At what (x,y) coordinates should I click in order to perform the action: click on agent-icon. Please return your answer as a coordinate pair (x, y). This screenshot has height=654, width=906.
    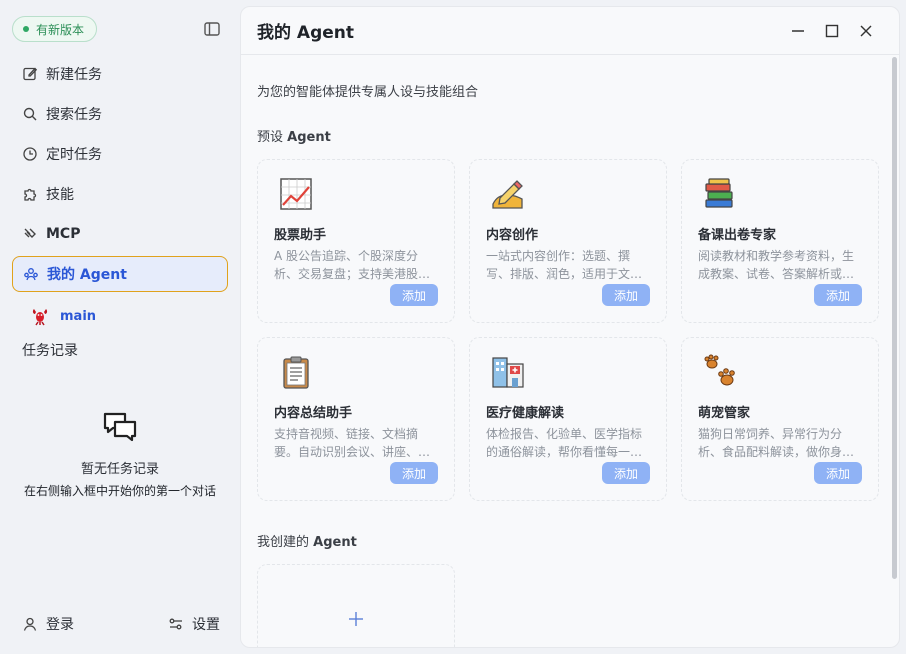
    Looking at the image, I should click on (31, 274).